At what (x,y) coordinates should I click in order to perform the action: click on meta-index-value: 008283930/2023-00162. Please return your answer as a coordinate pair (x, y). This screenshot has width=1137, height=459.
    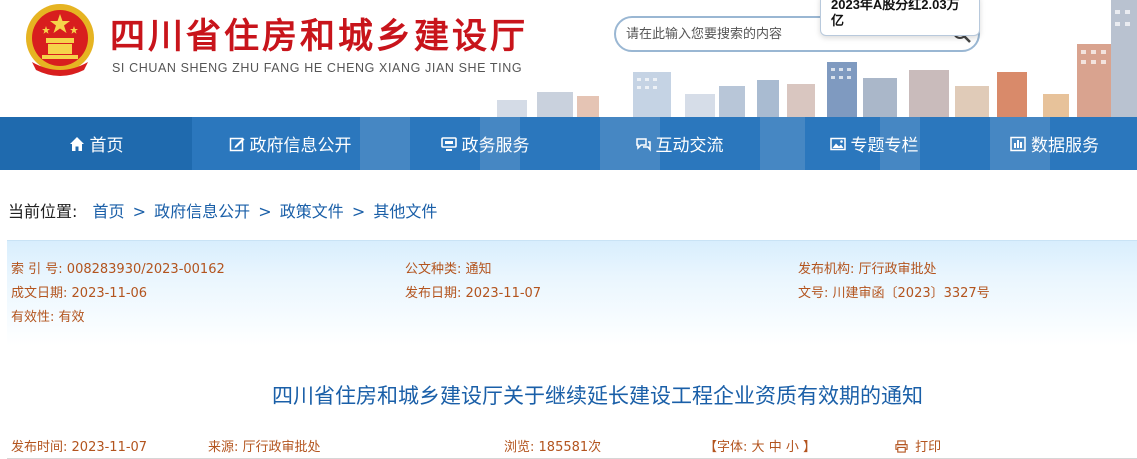
    Looking at the image, I should click on (145, 269).